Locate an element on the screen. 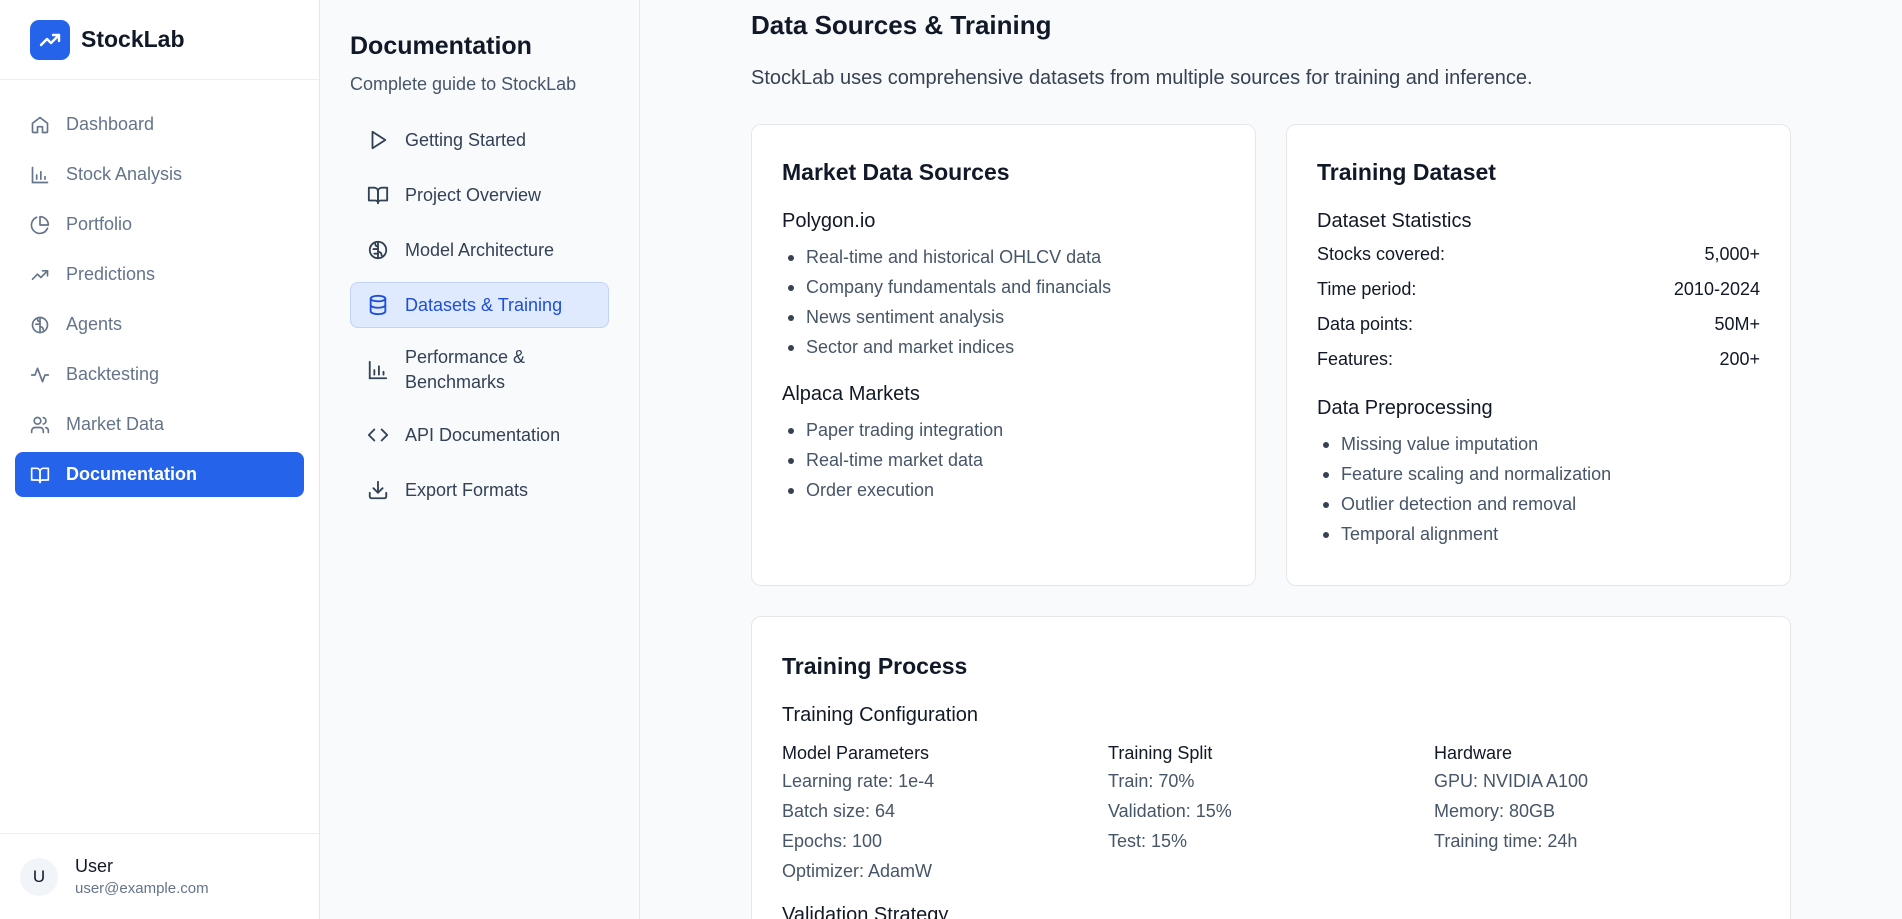  config-line: Training time: 24h is located at coordinates (1506, 841).